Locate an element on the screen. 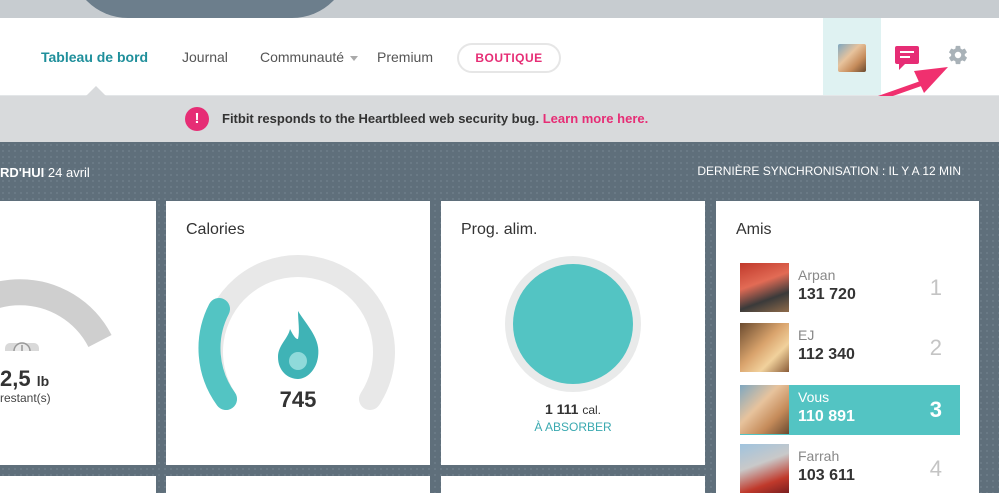 The image size is (999, 493). nav-communaute-label: Communauté is located at coordinates (302, 57).